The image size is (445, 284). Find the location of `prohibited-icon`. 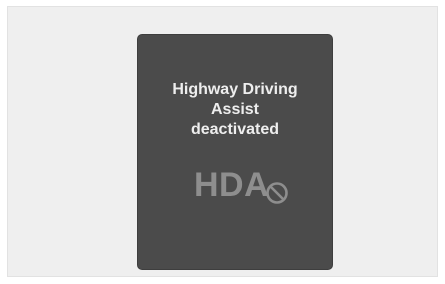

prohibited-icon is located at coordinates (277, 193).